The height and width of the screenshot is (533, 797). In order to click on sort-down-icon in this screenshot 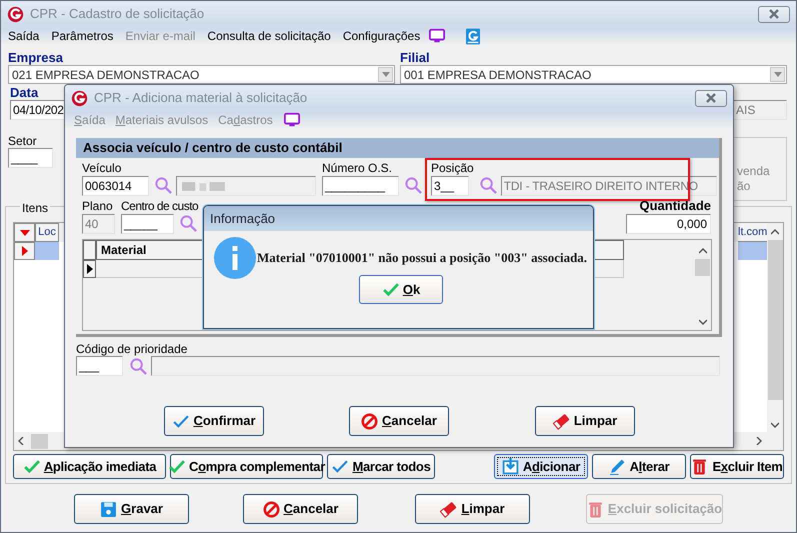, I will do `click(25, 233)`.